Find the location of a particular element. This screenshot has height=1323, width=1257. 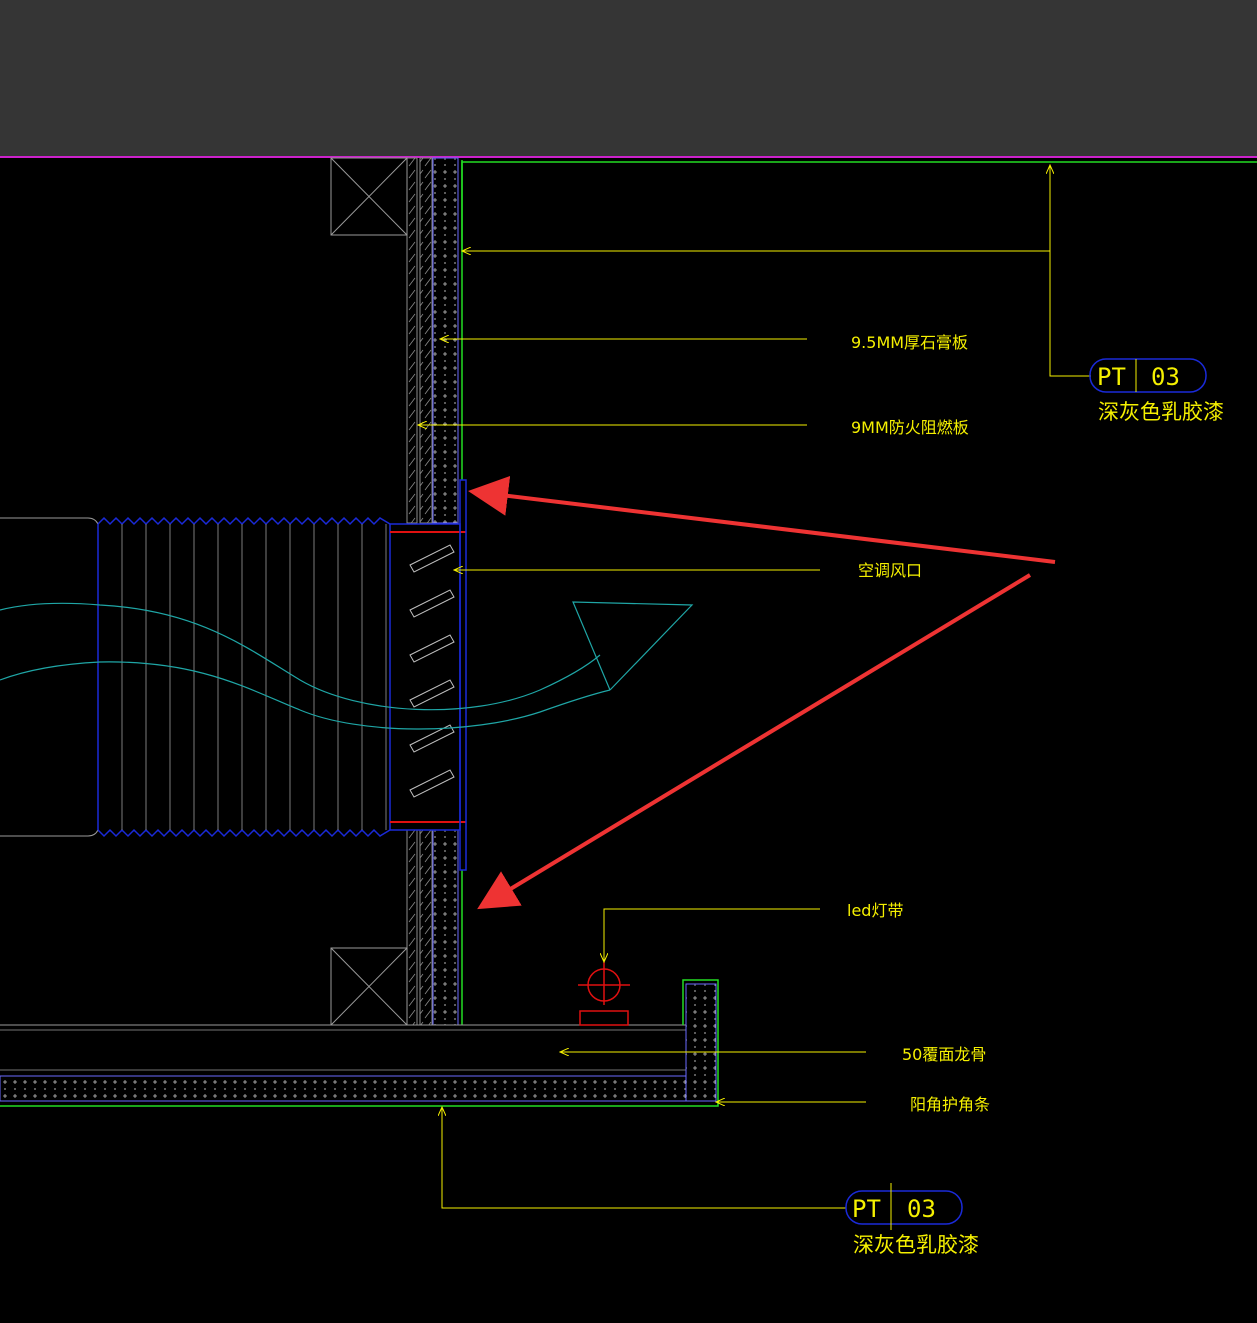

label-keel: 50覆面龙骨 is located at coordinates (944, 1054).